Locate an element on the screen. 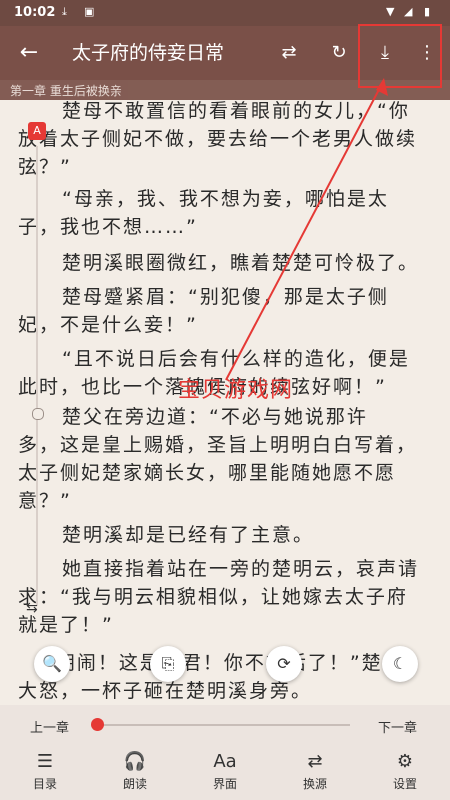 This screenshot has width=450, height=800. nav-label: 设置 is located at coordinates (404, 784).